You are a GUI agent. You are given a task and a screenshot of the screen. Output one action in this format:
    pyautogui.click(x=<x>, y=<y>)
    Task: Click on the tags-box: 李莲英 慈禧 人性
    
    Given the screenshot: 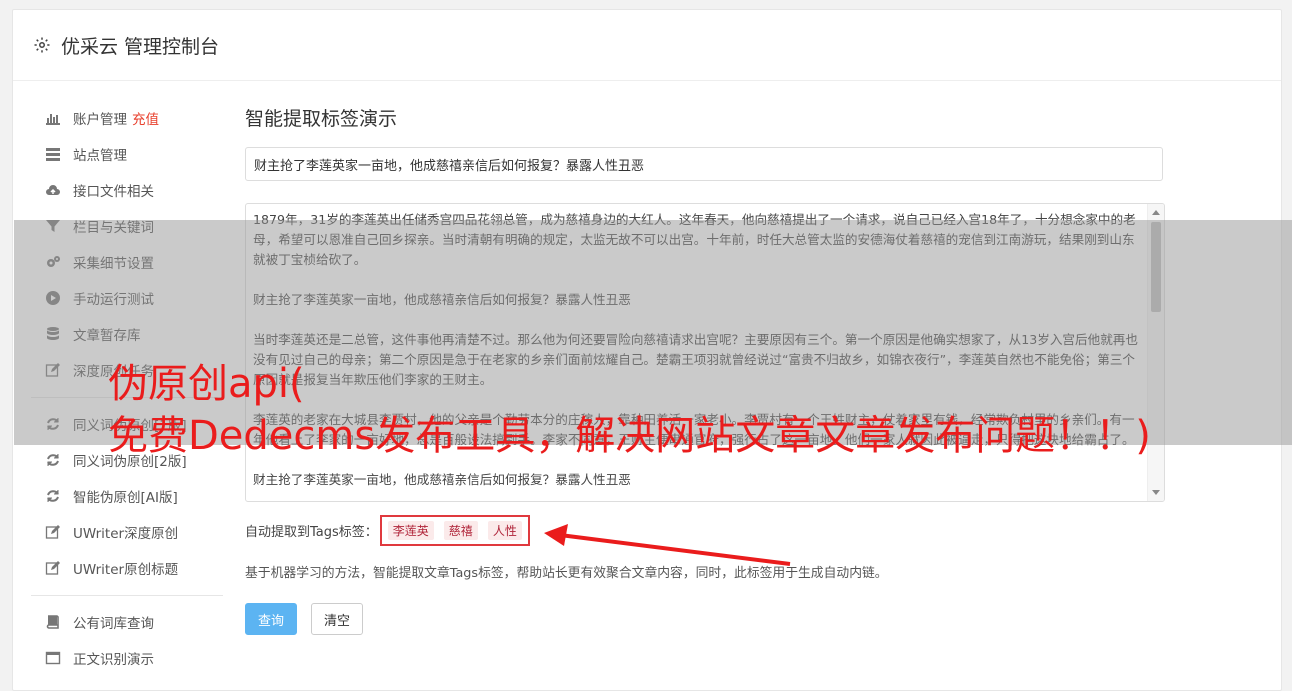 What is the action you would take?
    pyautogui.click(x=454, y=530)
    